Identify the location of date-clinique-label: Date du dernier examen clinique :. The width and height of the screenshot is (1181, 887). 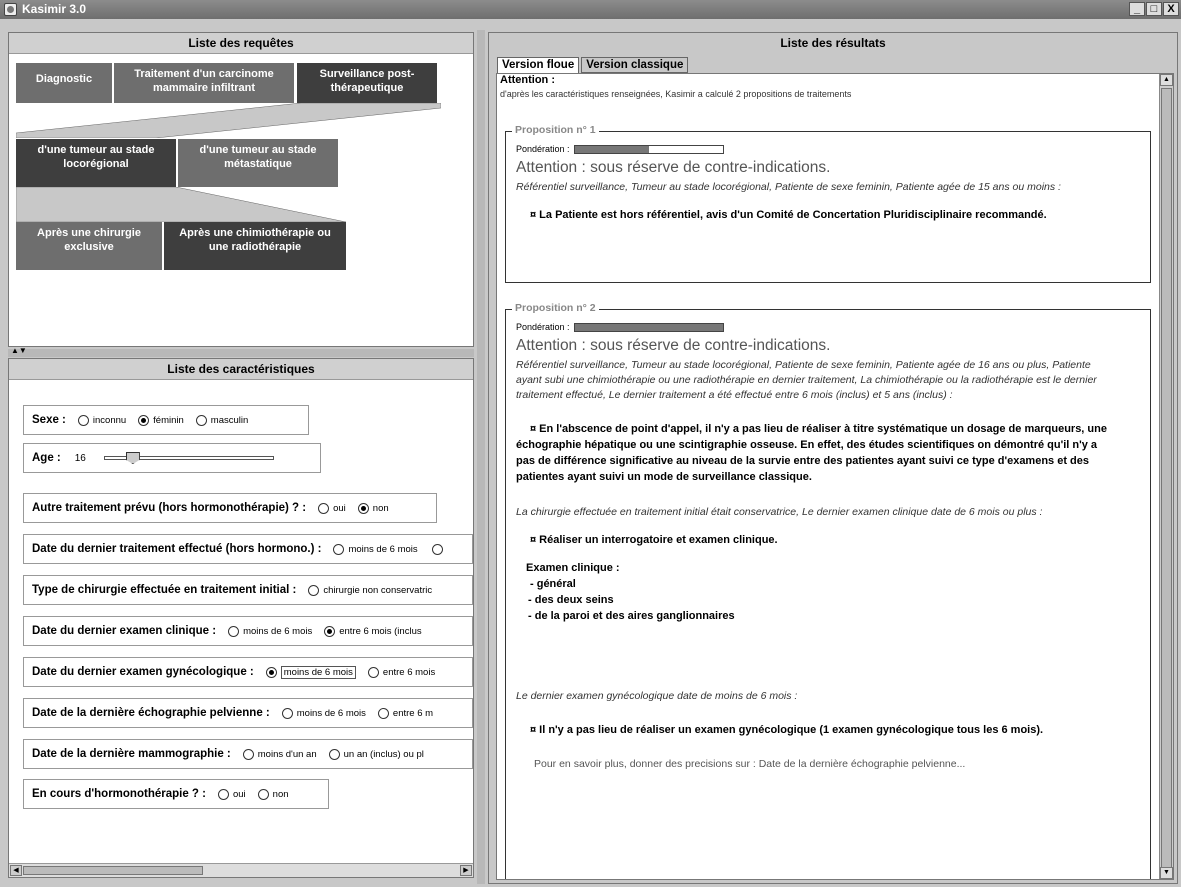
(124, 631).